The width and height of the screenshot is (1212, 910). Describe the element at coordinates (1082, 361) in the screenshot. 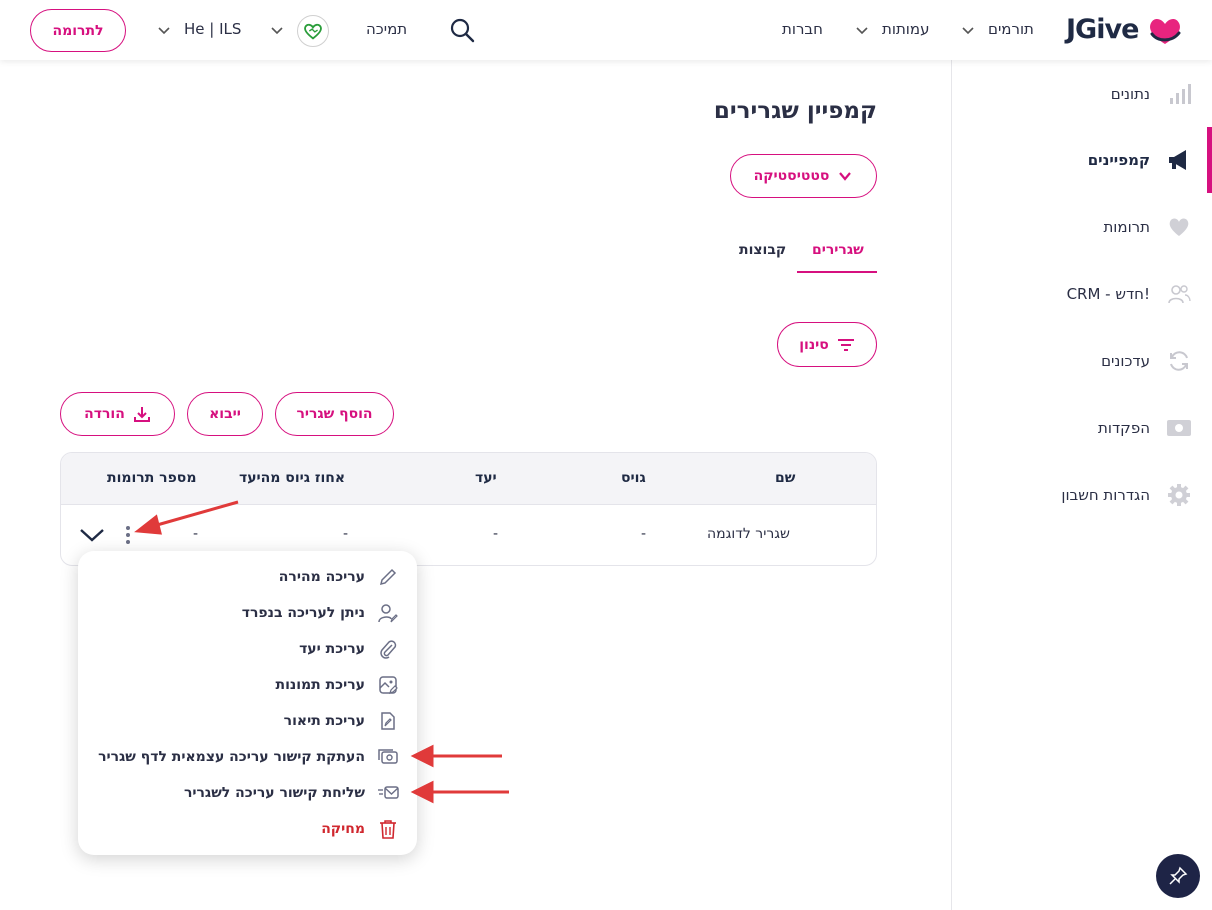

I see `sidebar-item-updates: עדכונים` at that location.